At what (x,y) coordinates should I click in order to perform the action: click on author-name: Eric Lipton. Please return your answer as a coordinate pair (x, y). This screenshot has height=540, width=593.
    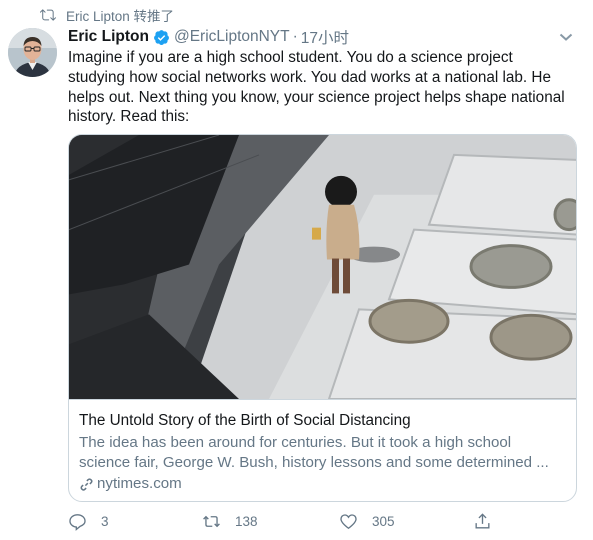
    Looking at the image, I should click on (108, 37).